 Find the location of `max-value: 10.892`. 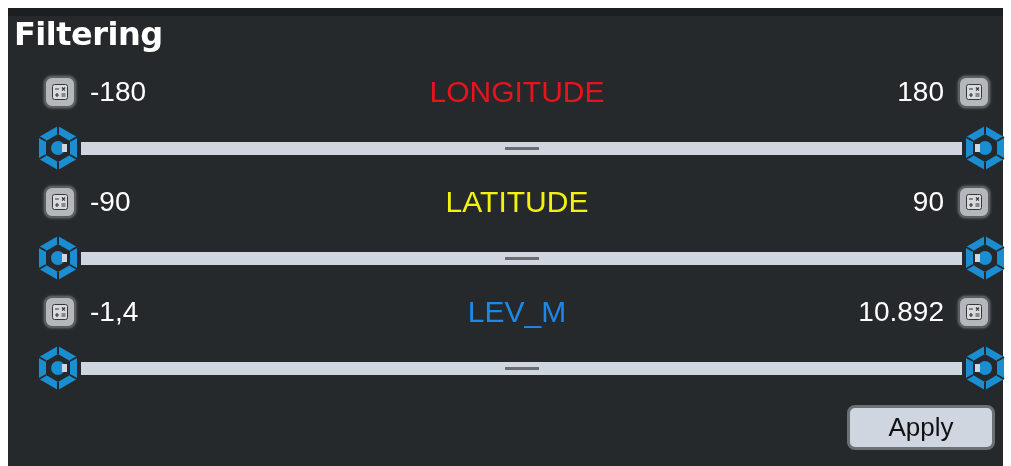

max-value: 10.892 is located at coordinates (901, 312).